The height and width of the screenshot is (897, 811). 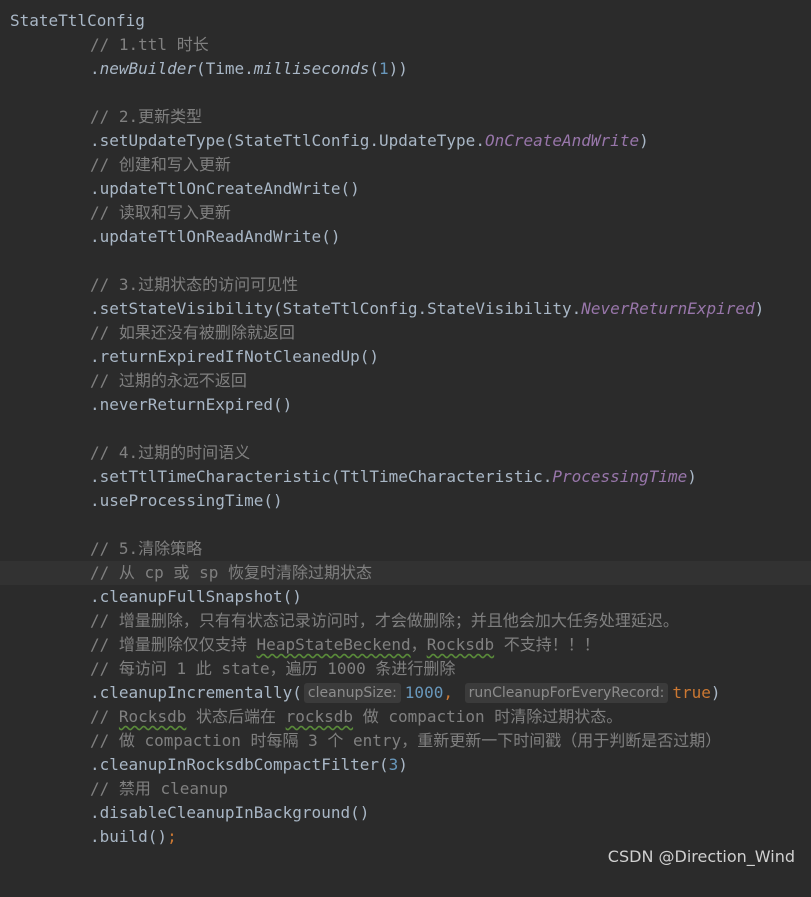 What do you see at coordinates (159, 788) in the screenshot?
I see `comment-text: // 禁用 cleanup` at bounding box center [159, 788].